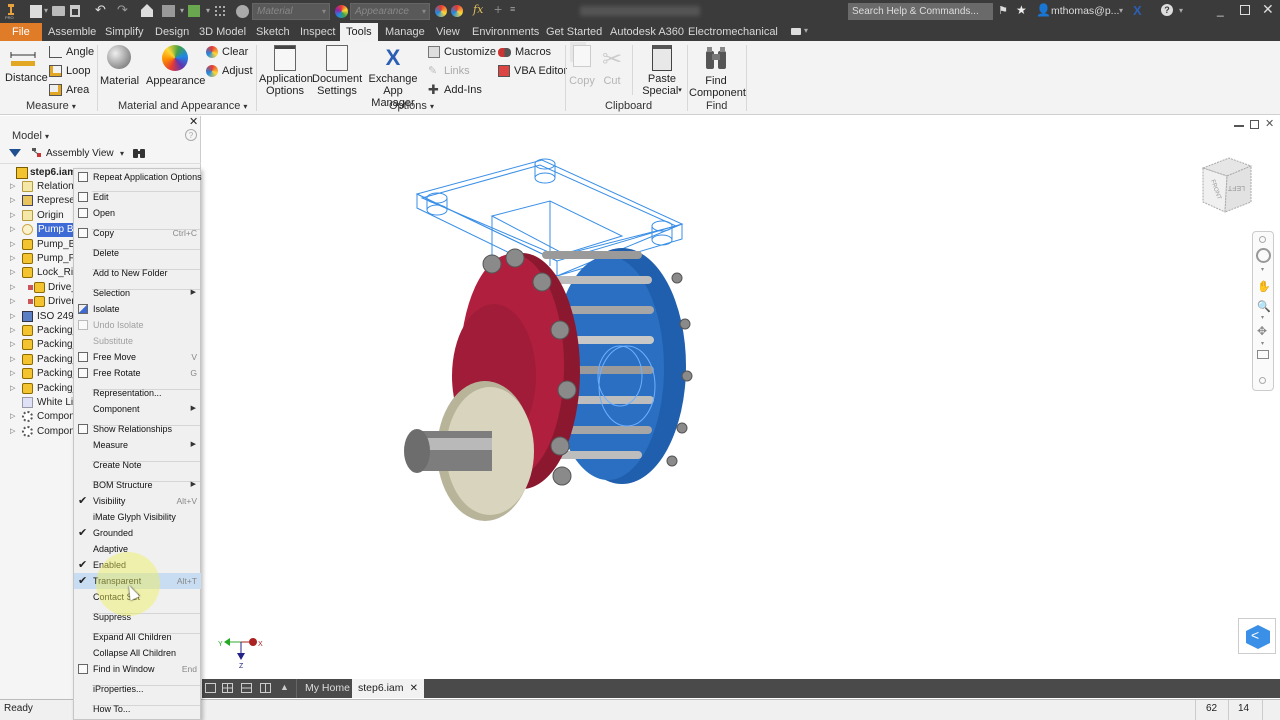 This screenshot has height=720, width=1280. Describe the element at coordinates (405, 32) in the screenshot. I see `tab-manage: Manage` at that location.